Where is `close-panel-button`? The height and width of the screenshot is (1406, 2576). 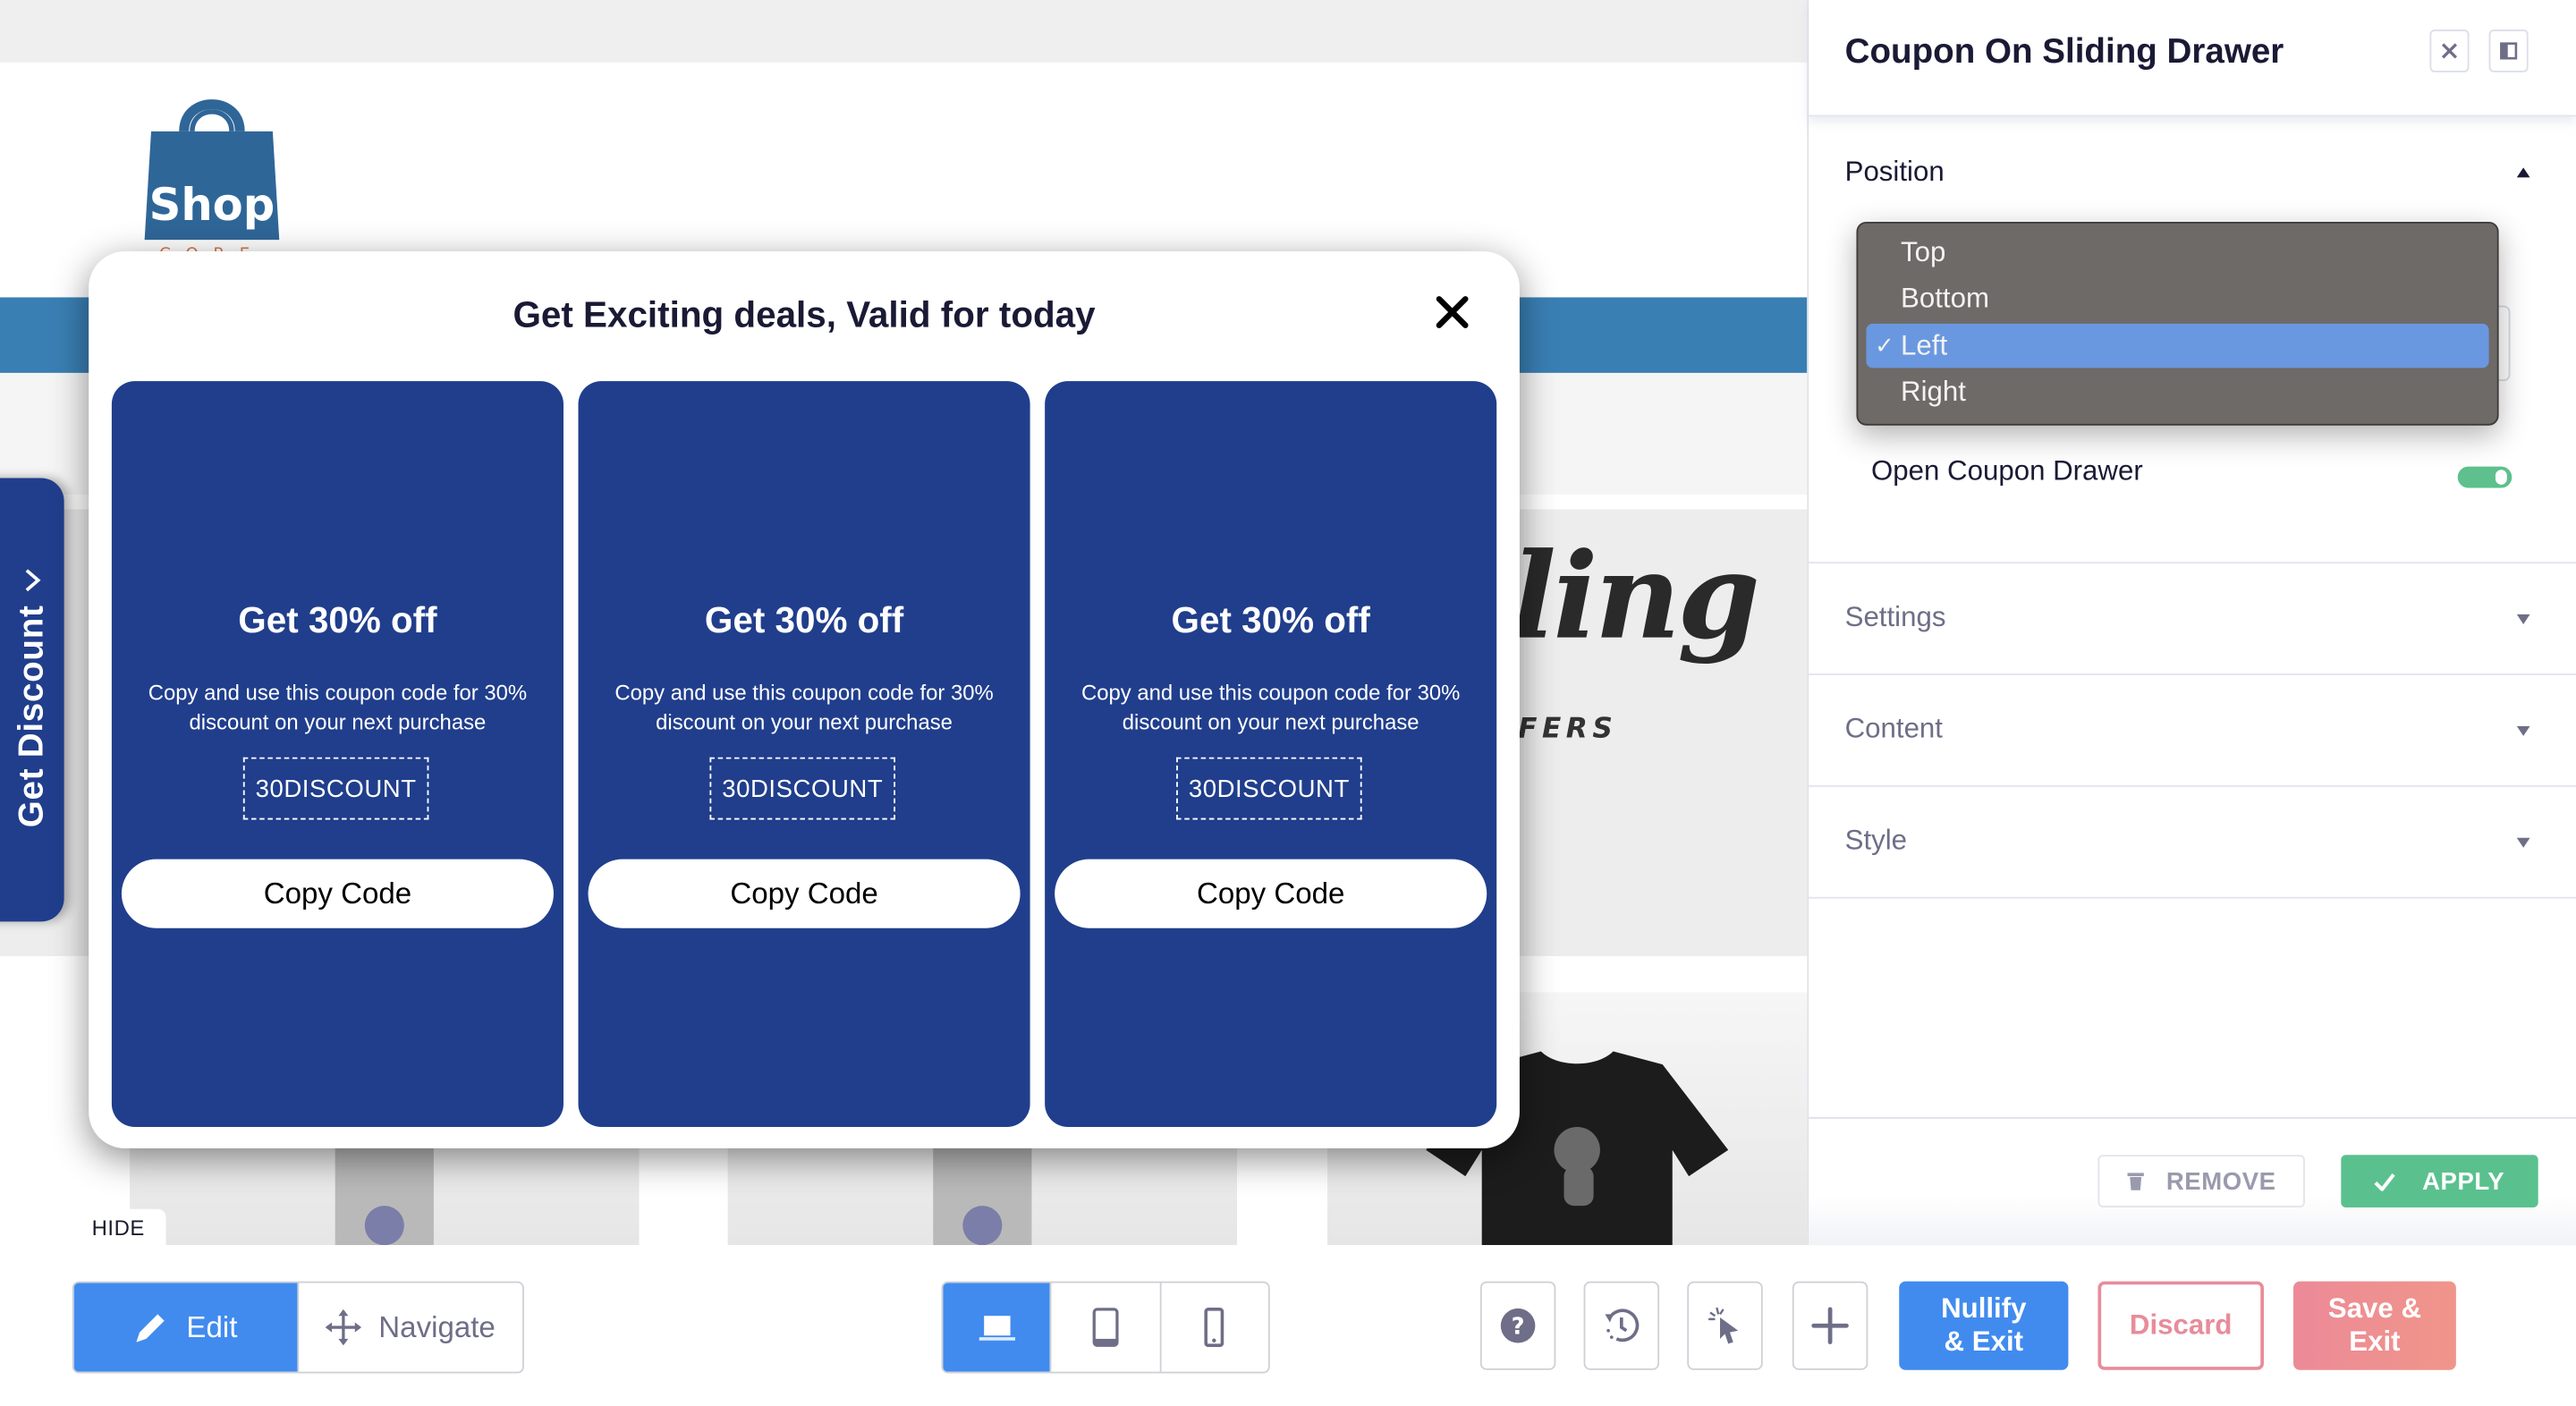
close-panel-button is located at coordinates (2449, 51).